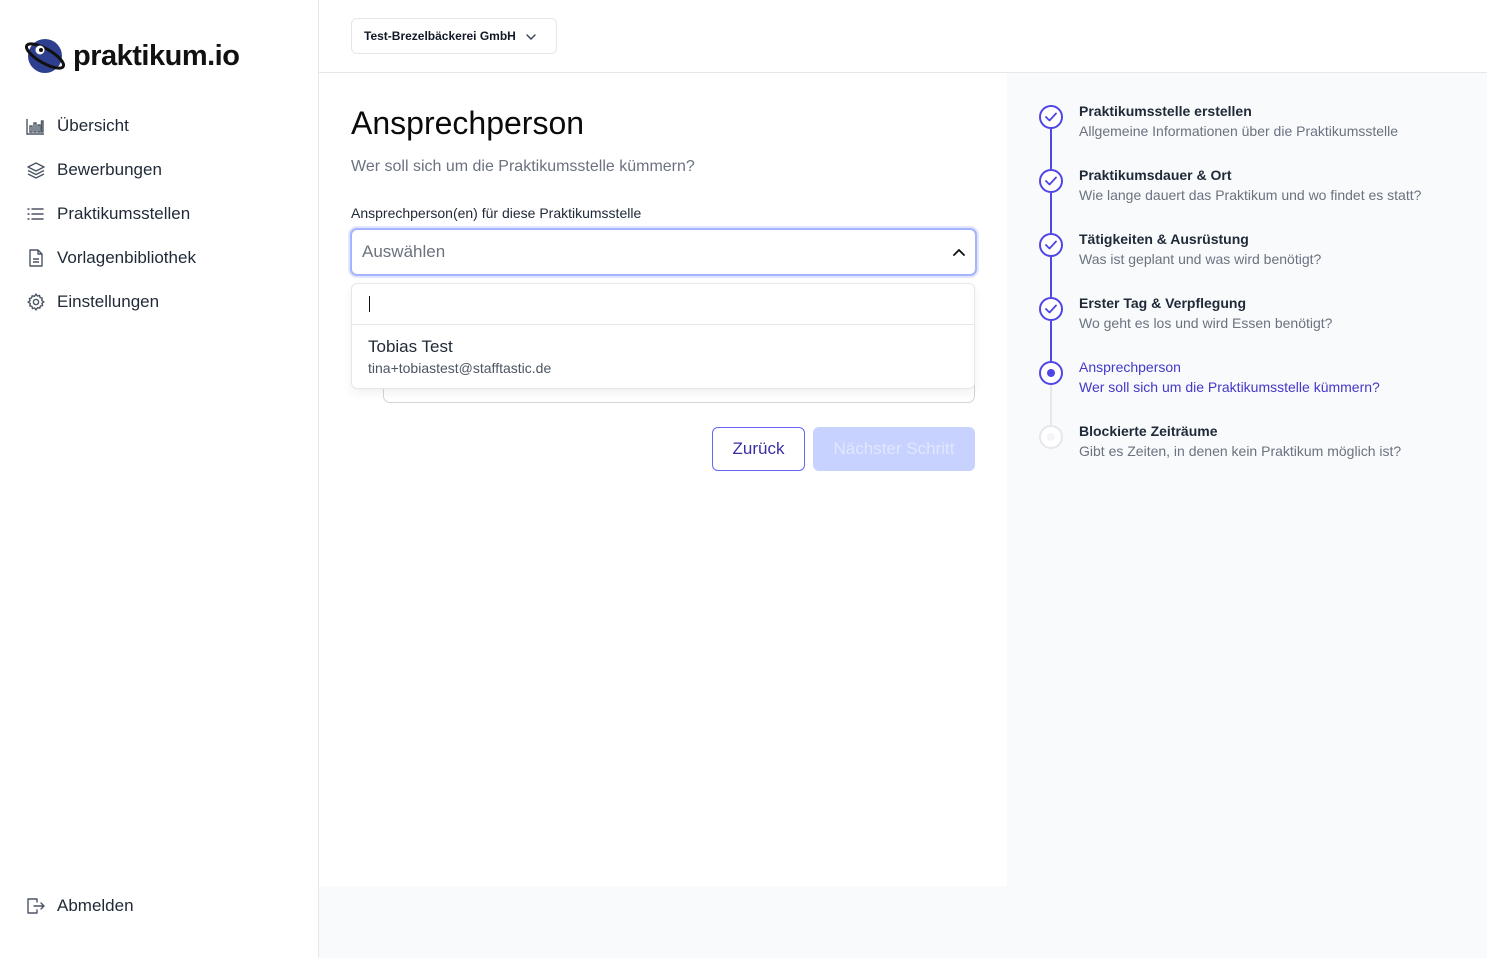  I want to click on logout-button: Abmelden, so click(80, 906).